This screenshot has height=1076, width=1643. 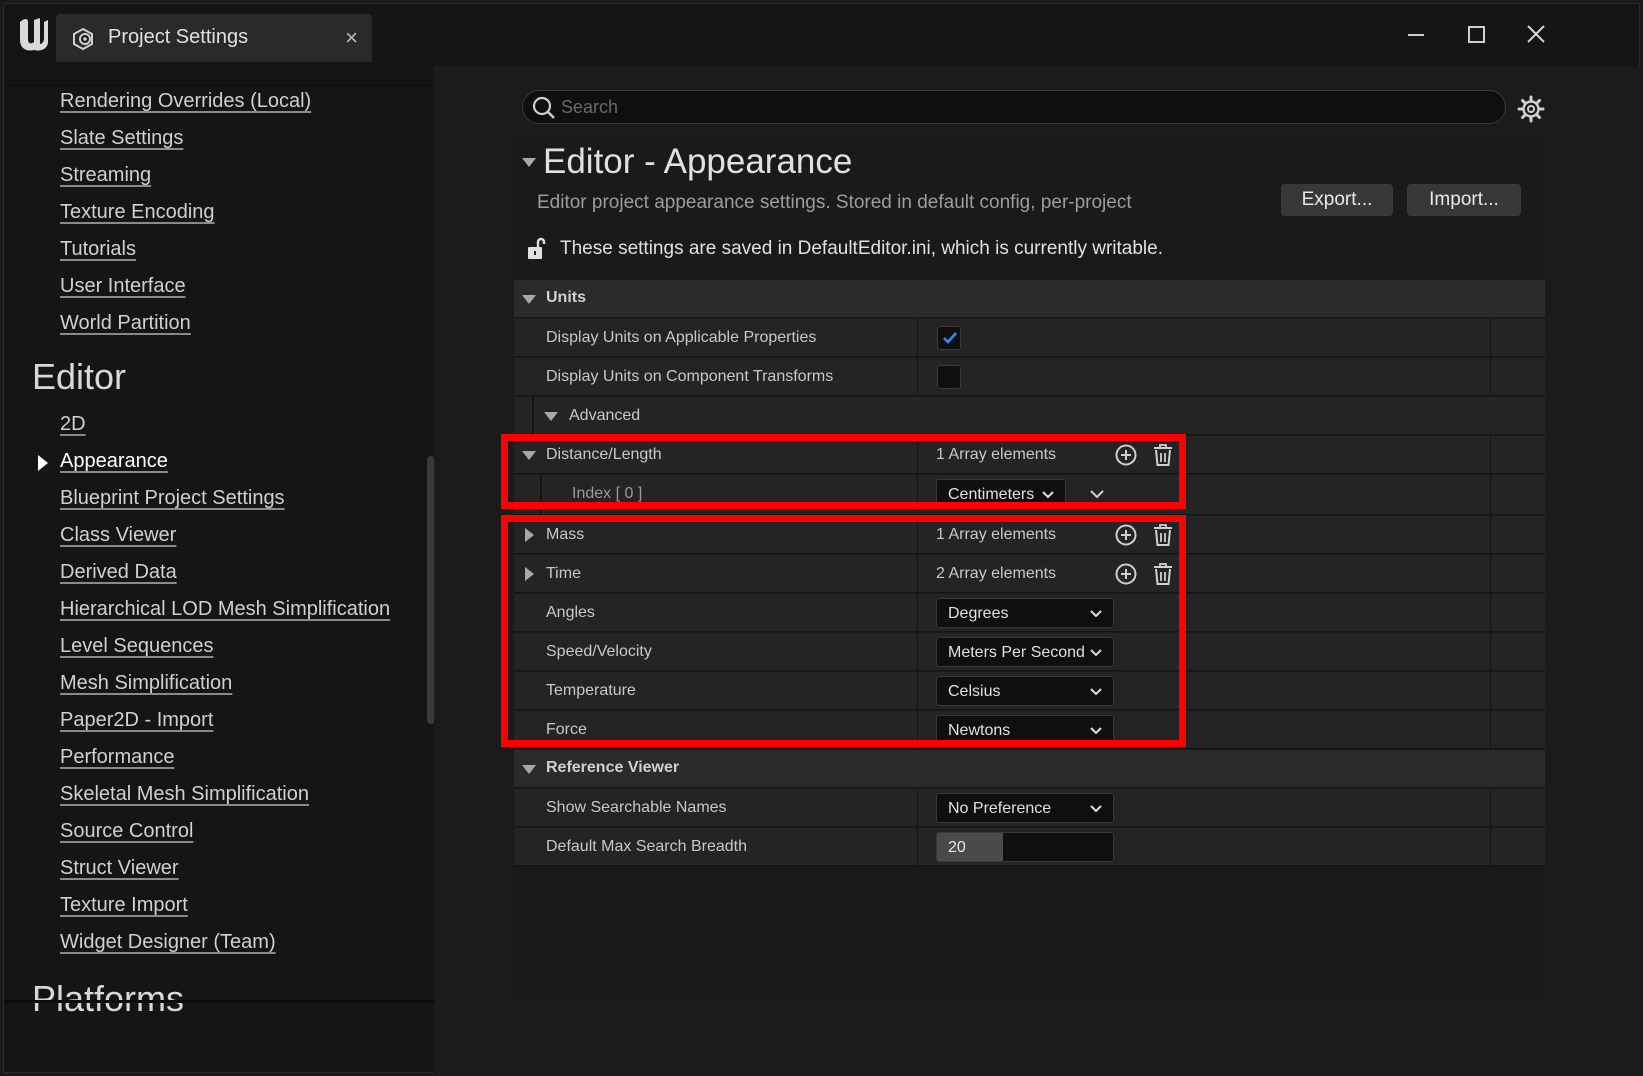 What do you see at coordinates (119, 868) in the screenshot?
I see `sidebar-item-struct-viewer: Struct Viewer` at bounding box center [119, 868].